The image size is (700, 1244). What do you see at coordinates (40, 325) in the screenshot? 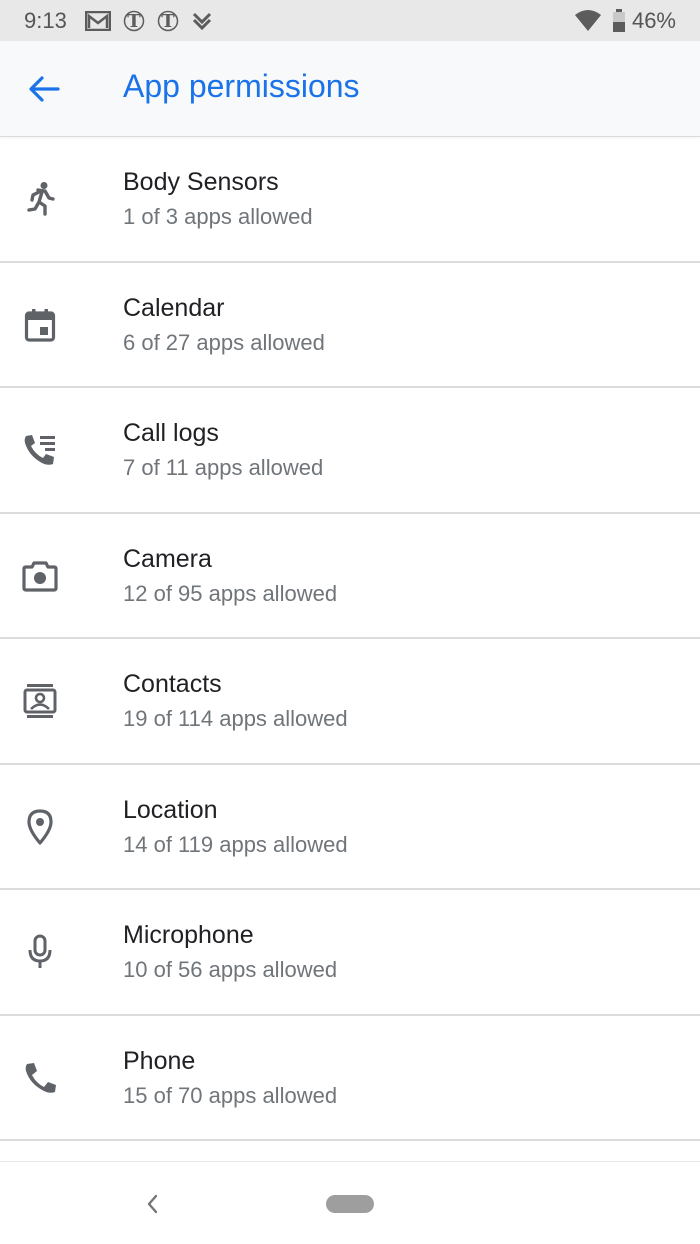
I see `calendar-icon` at bounding box center [40, 325].